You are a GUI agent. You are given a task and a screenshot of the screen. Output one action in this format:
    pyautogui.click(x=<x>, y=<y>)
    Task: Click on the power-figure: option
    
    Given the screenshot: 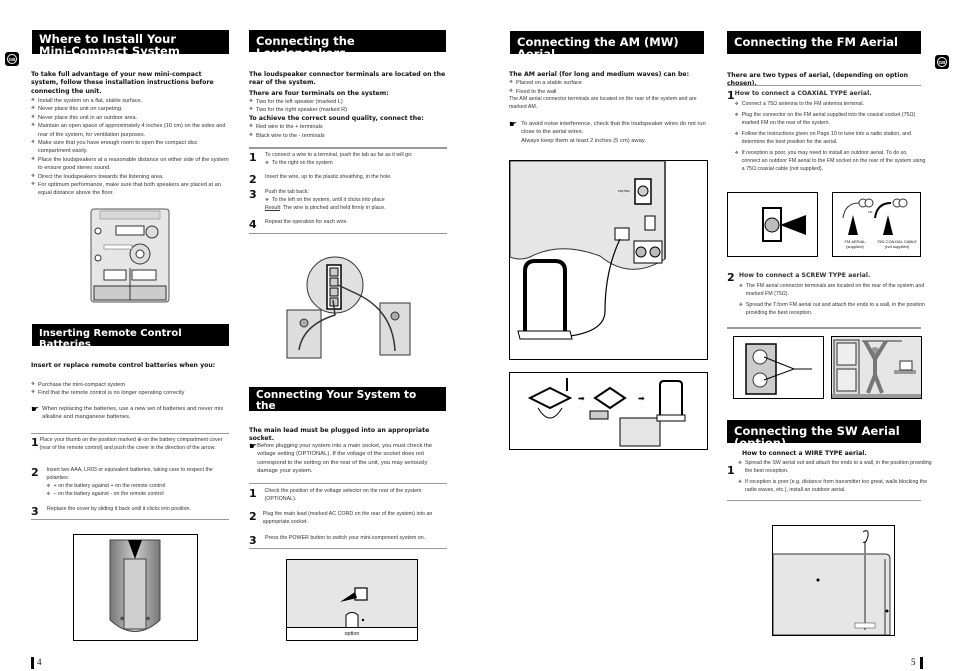 What is the action you would take?
    pyautogui.click(x=352, y=600)
    